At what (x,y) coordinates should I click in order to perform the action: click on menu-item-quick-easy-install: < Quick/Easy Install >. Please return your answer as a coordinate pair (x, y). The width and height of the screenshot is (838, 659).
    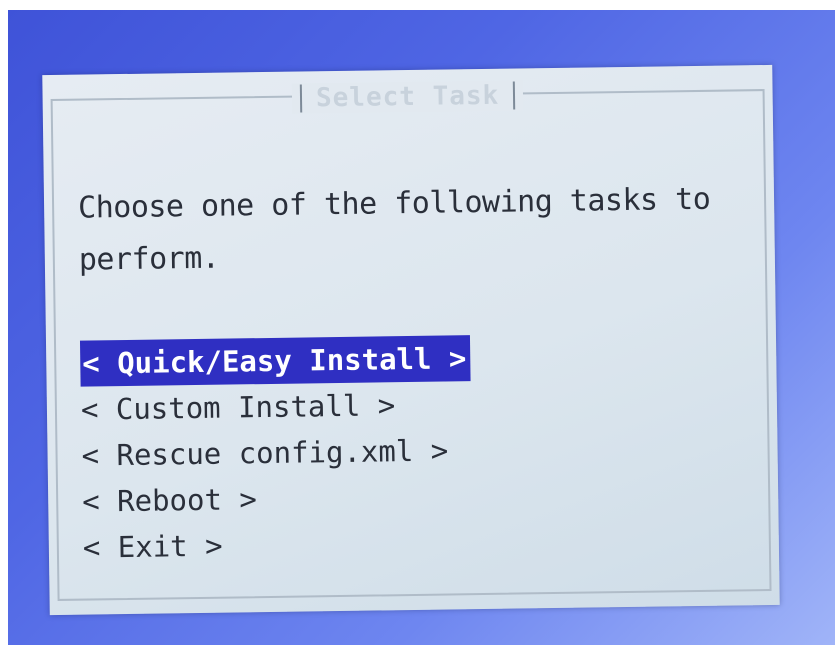
    Looking at the image, I should click on (275, 361).